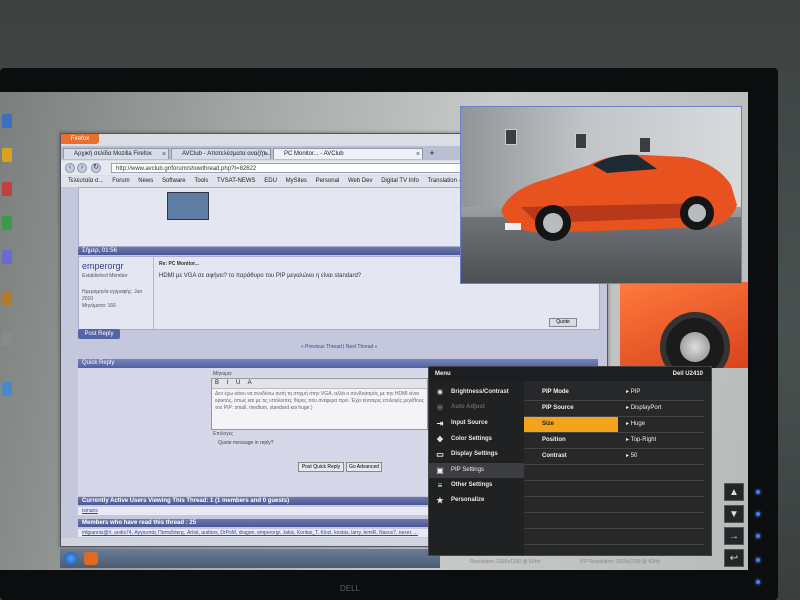  I want to click on osd-row-position: Position ▸ Top-Right, so click(614, 441).